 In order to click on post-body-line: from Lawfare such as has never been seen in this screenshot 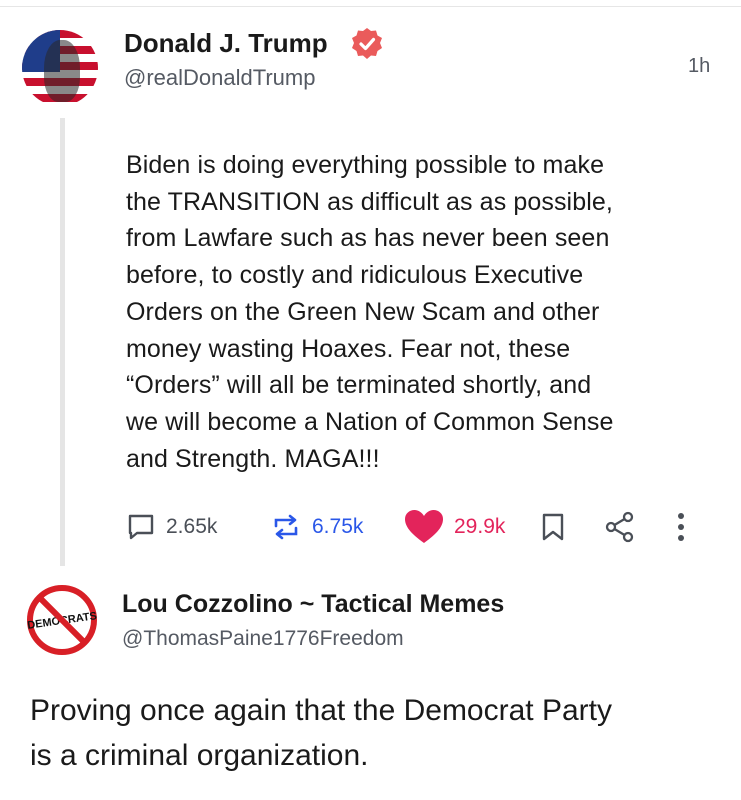, I will do `click(368, 238)`.